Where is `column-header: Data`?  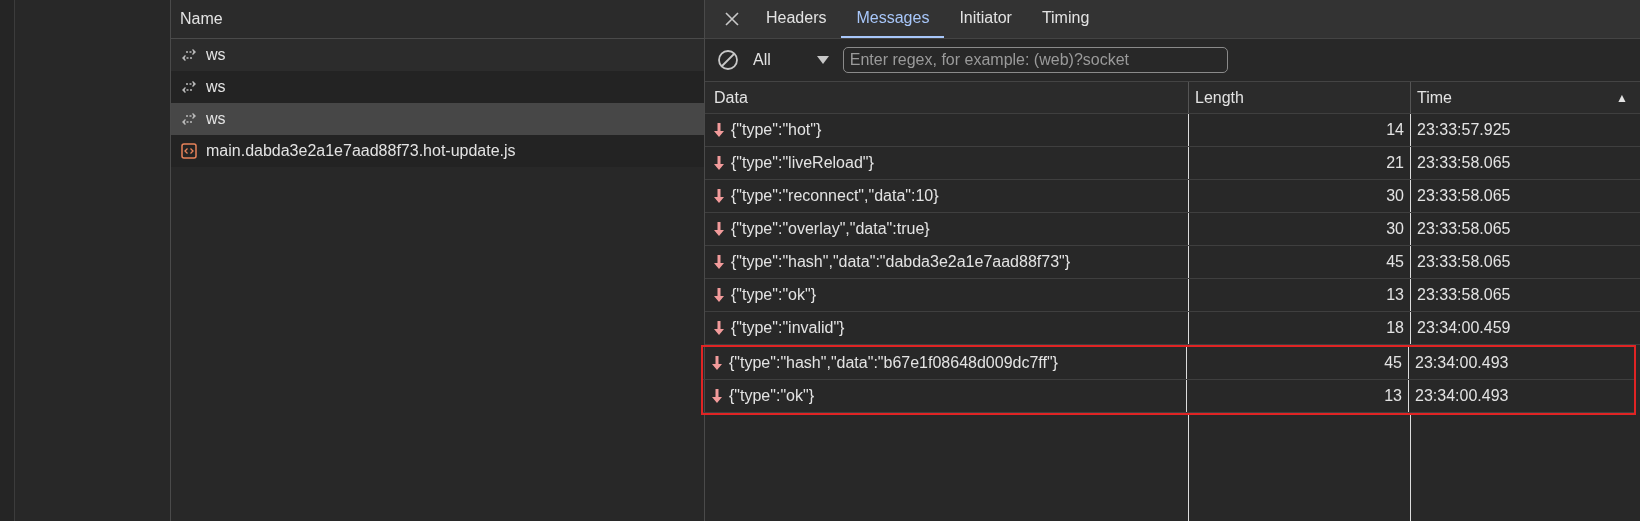
column-header: Data is located at coordinates (947, 97).